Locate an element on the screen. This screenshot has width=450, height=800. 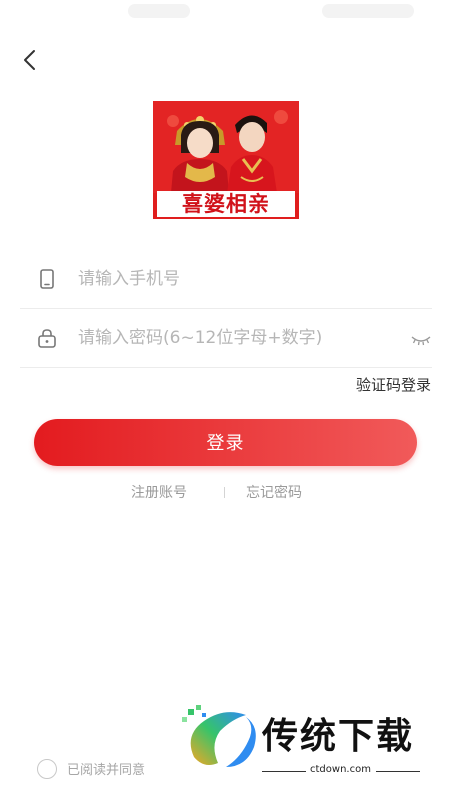
lock-icon is located at coordinates (47, 338).